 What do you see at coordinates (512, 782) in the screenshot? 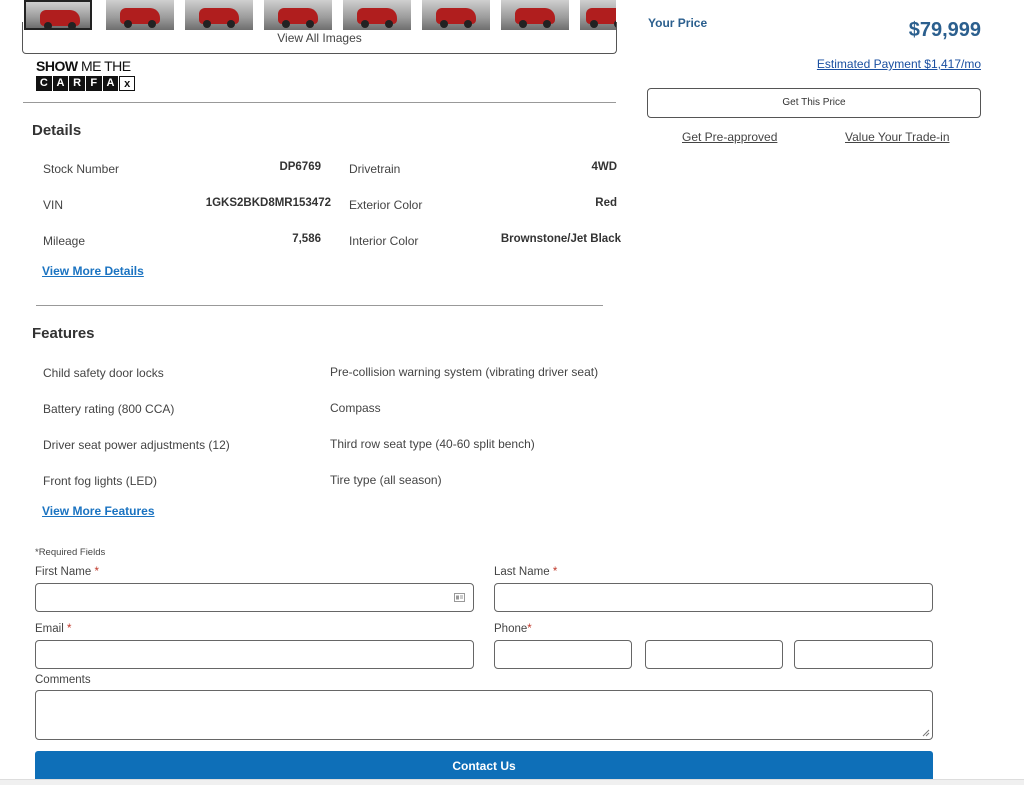
I see `horizontal-scrollbar` at bounding box center [512, 782].